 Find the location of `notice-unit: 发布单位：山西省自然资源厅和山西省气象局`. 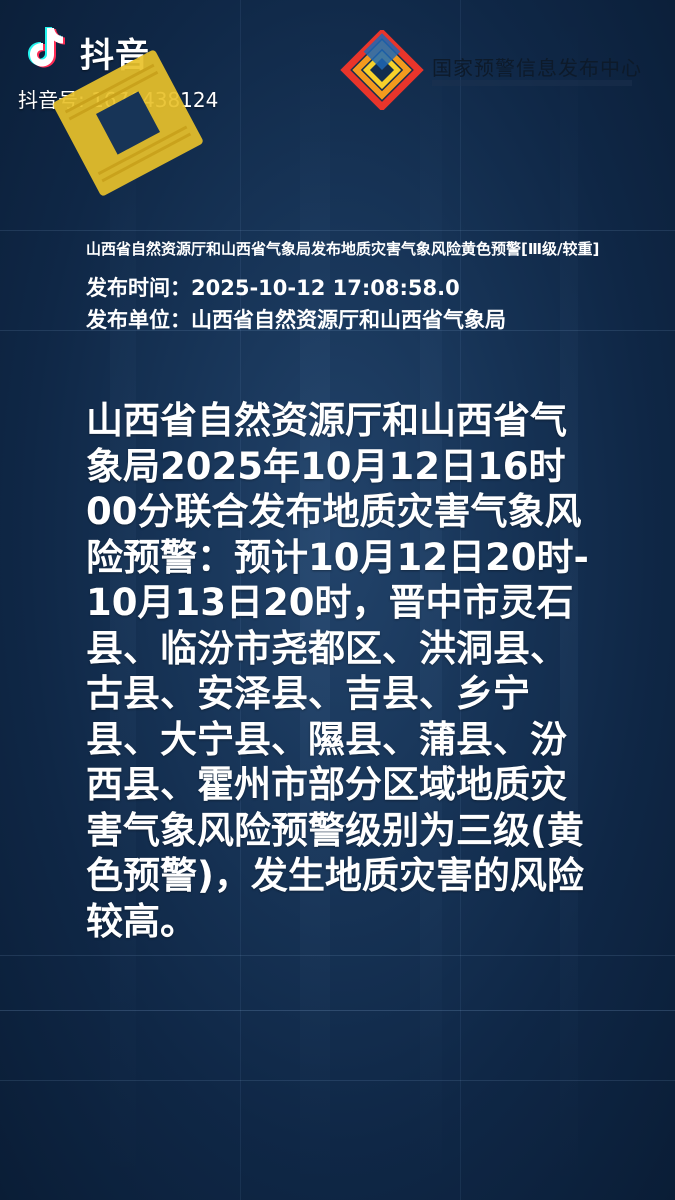

notice-unit: 发布单位：山西省自然资源厅和山西省气象局 is located at coordinates (296, 320).